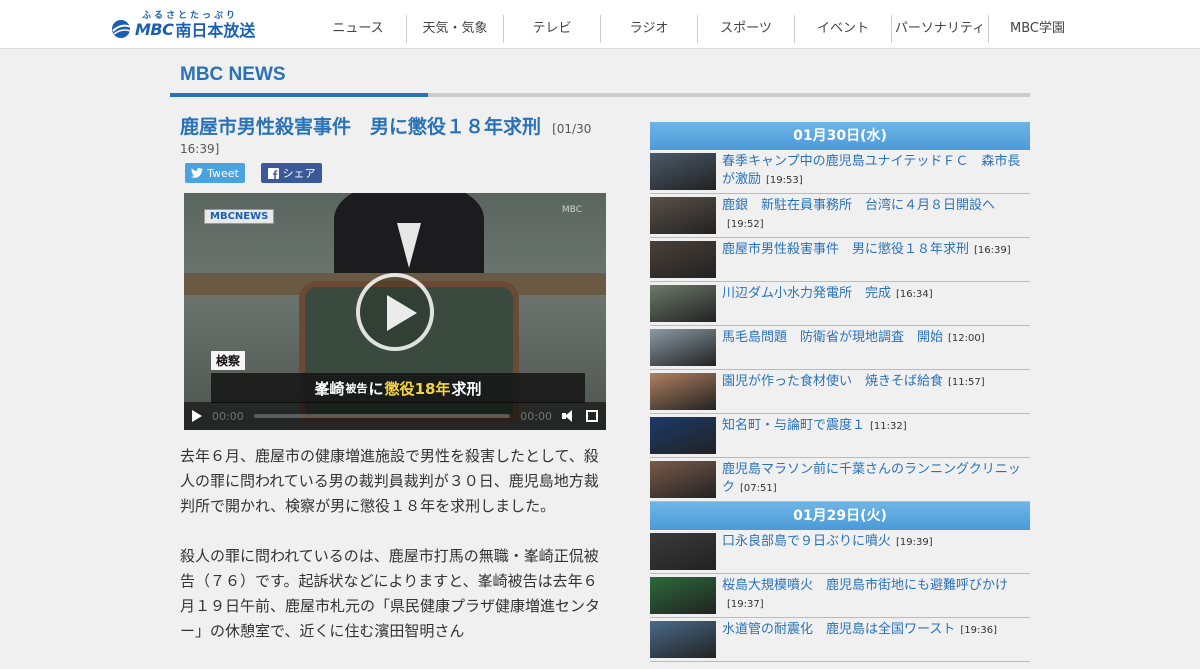 The height and width of the screenshot is (669, 1200). Describe the element at coordinates (853, 347) in the screenshot. I see `news-title-link: 馬毛島問題 防衛省が現地調査 開始 [12:00]` at that location.